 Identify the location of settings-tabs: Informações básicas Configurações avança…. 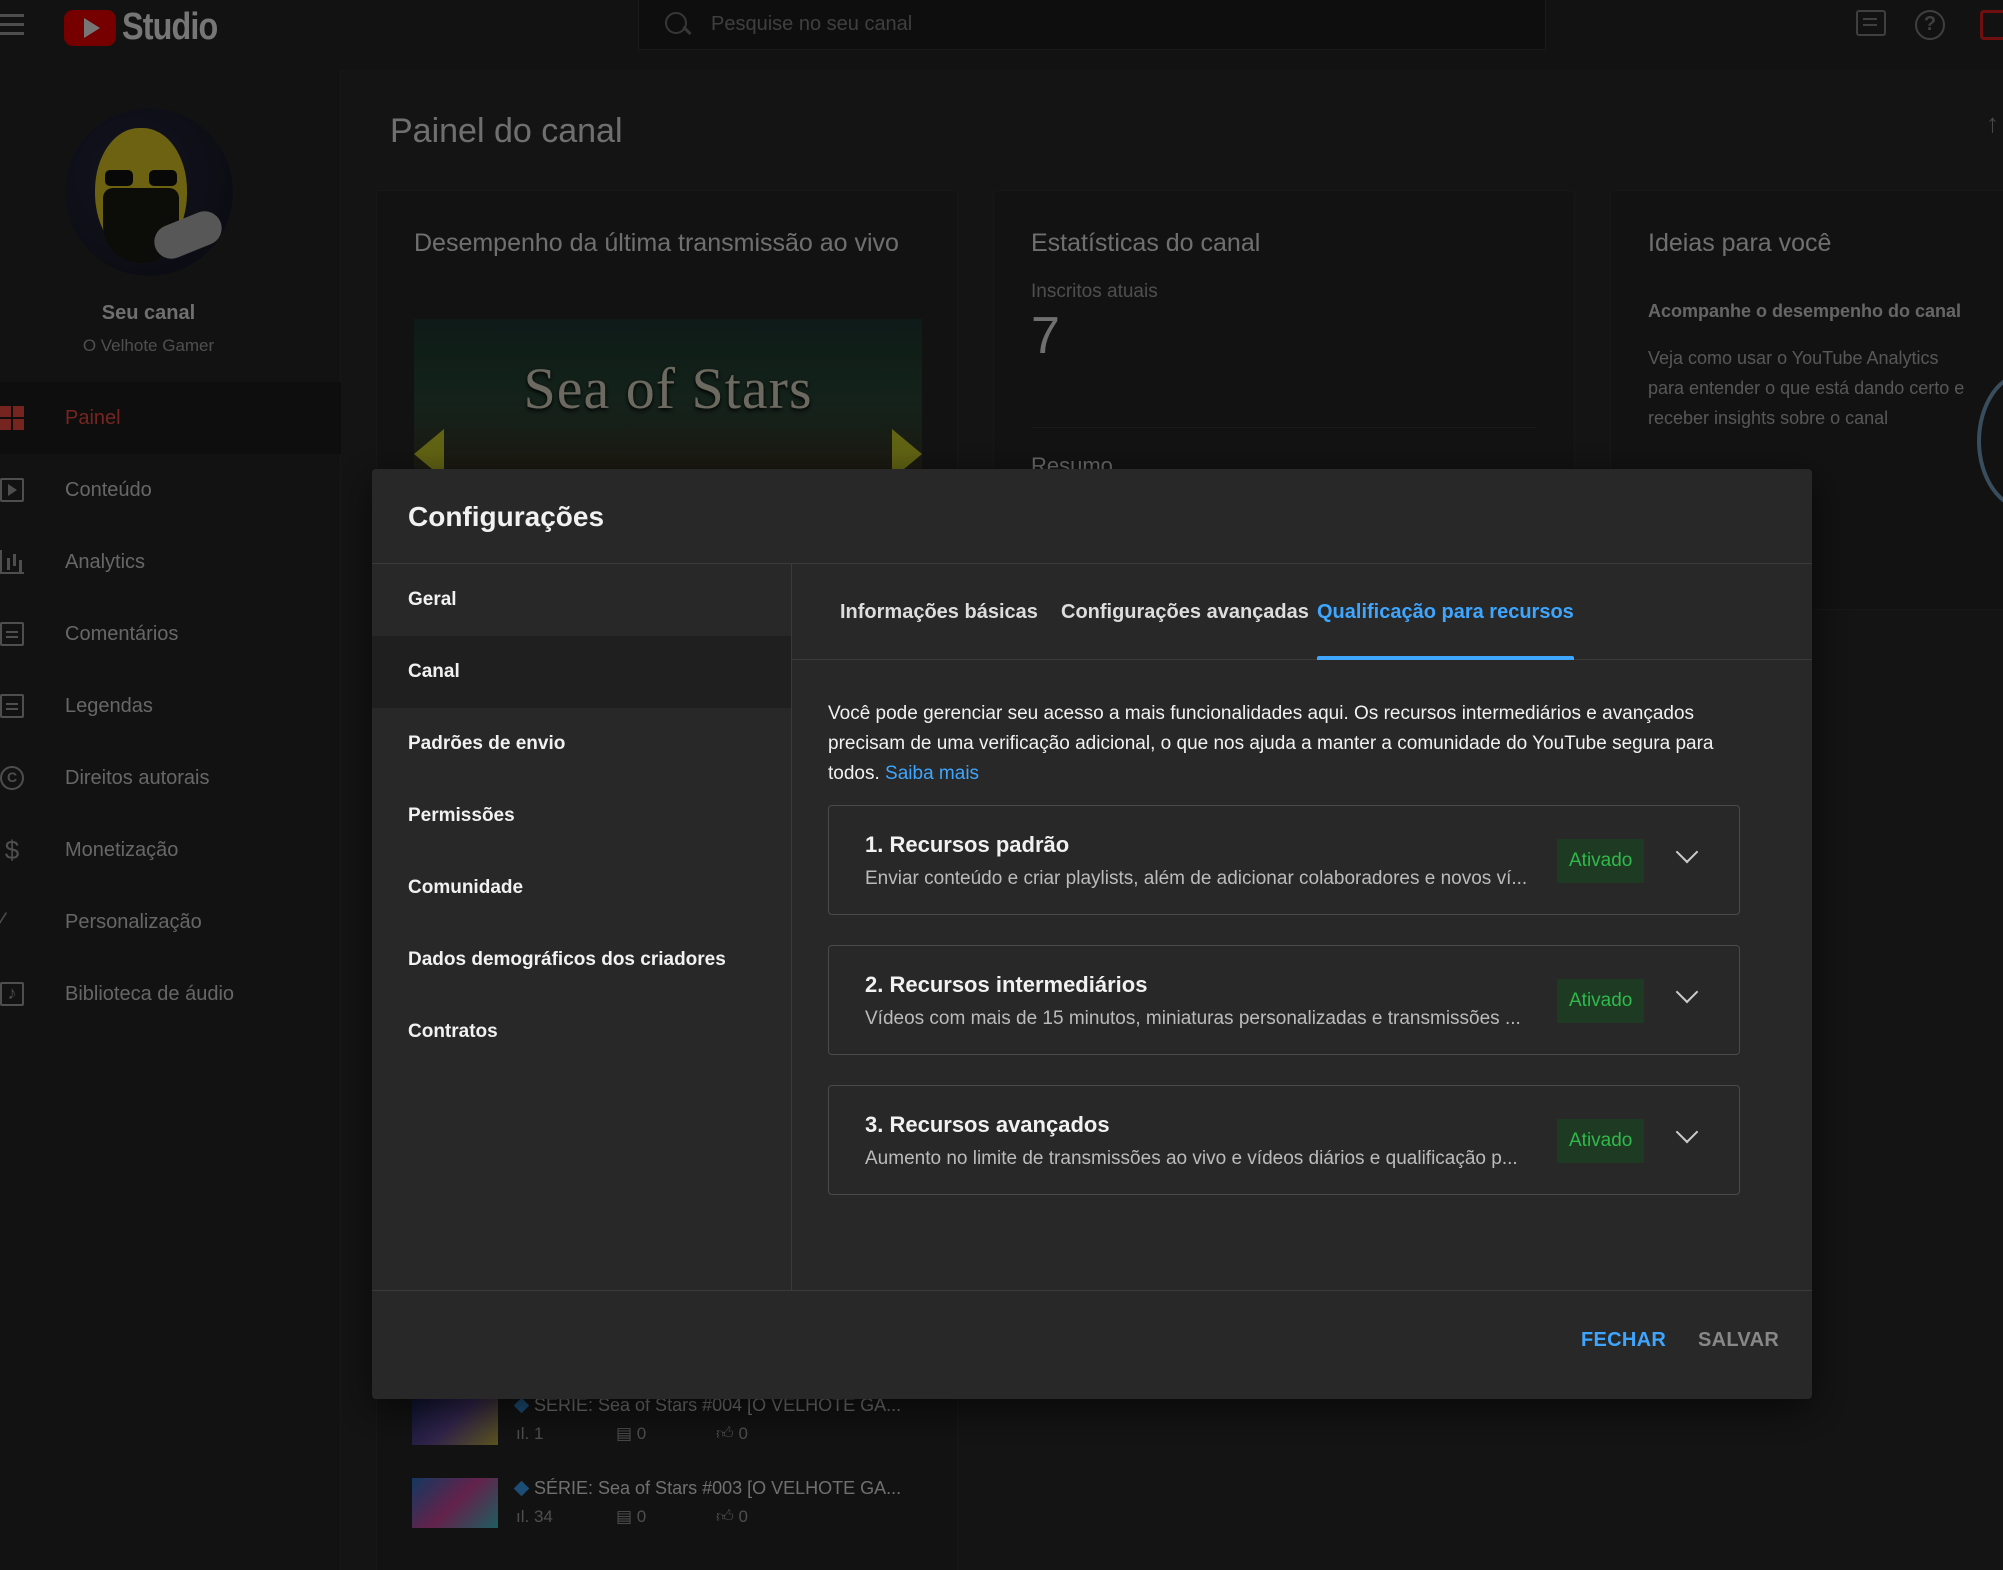
(1302, 612).